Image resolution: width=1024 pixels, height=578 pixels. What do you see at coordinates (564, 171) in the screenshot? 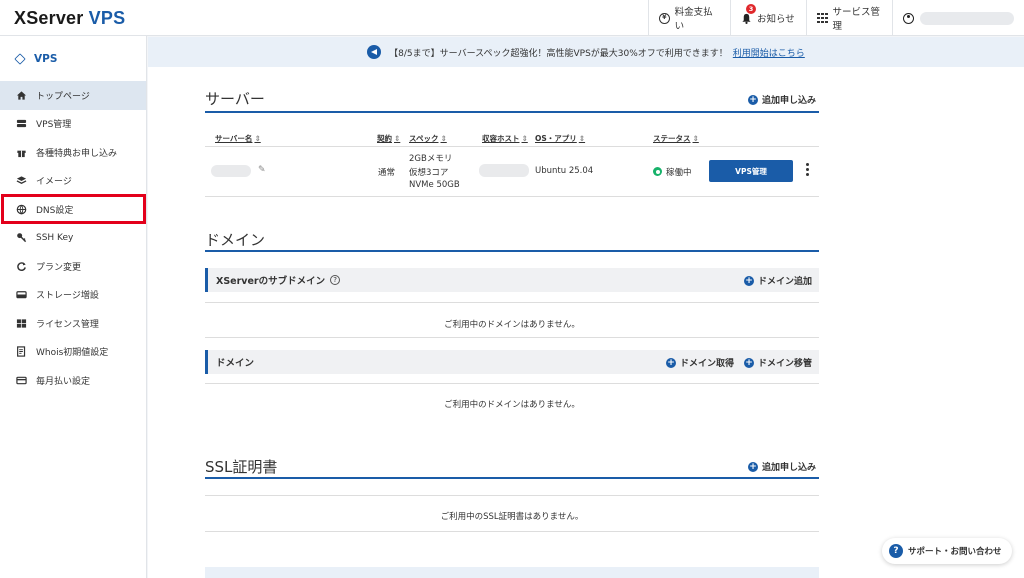
I see `os-cell: Ubuntu 25.04` at bounding box center [564, 171].